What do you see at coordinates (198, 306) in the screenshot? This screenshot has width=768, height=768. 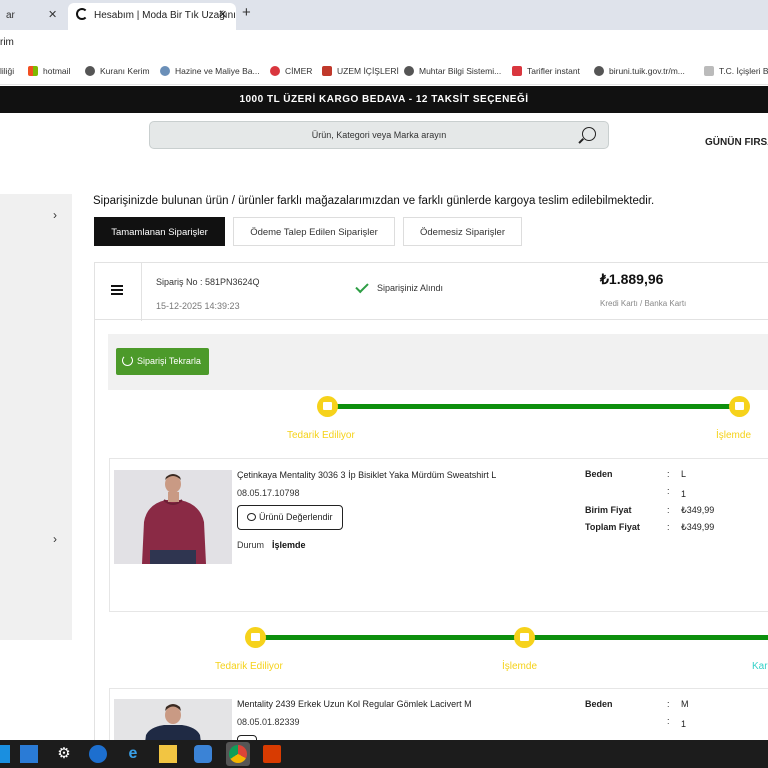 I see `order-date: 15-12-2025 14:39:23` at bounding box center [198, 306].